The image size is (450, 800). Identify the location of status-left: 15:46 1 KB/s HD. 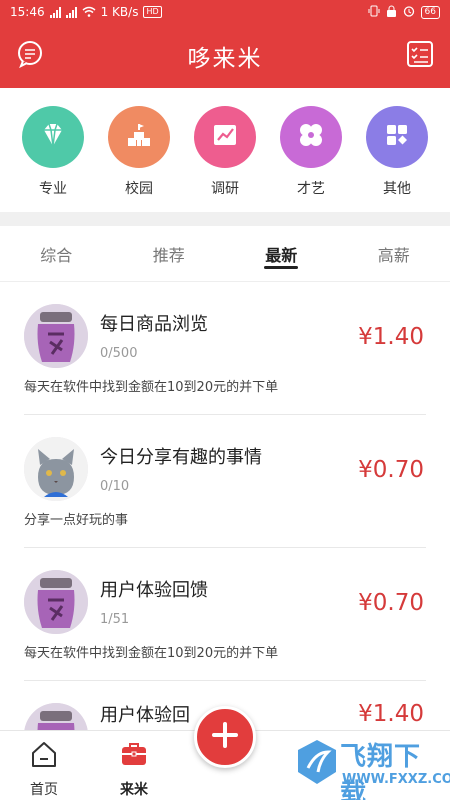
(86, 12).